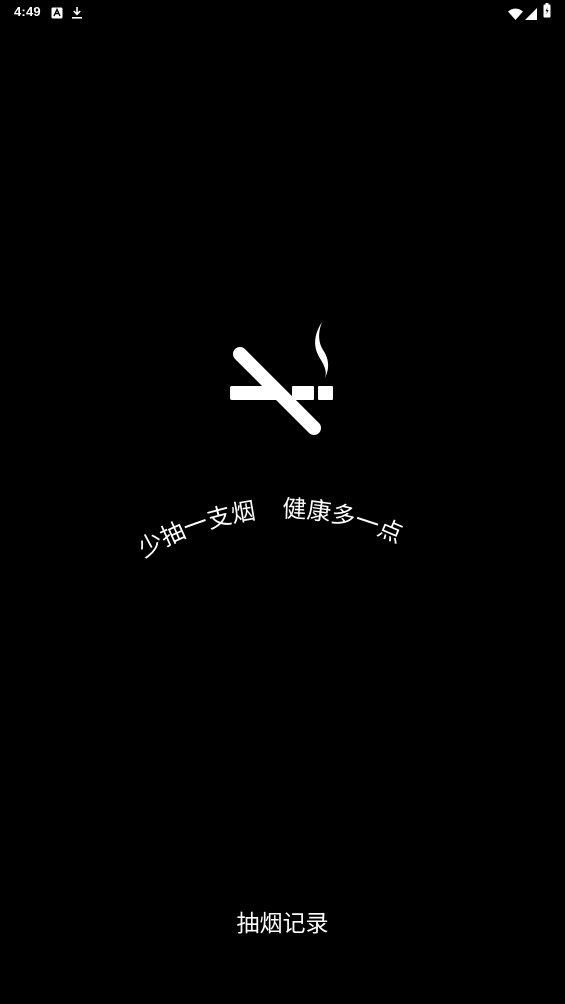  What do you see at coordinates (547, 12) in the screenshot?
I see `battery-icon` at bounding box center [547, 12].